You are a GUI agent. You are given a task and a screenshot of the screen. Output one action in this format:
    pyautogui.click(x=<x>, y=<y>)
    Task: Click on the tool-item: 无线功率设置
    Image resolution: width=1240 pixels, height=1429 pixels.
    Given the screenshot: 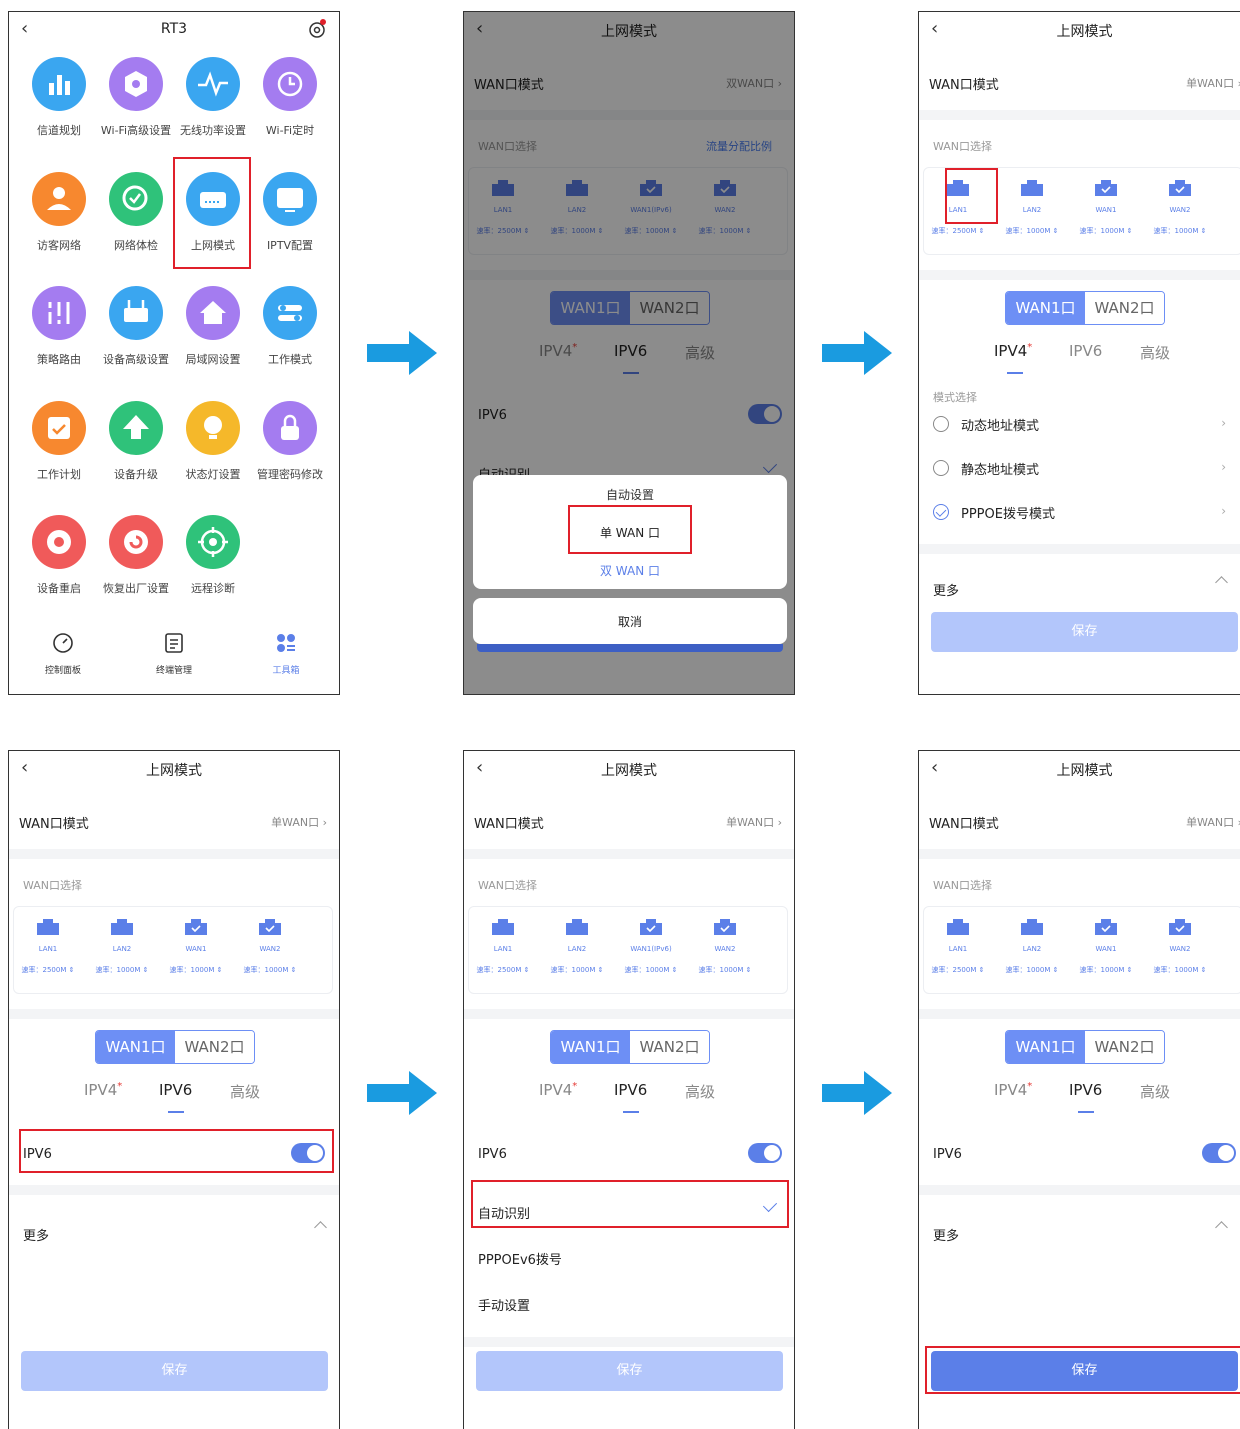 What is the action you would take?
    pyautogui.click(x=213, y=98)
    